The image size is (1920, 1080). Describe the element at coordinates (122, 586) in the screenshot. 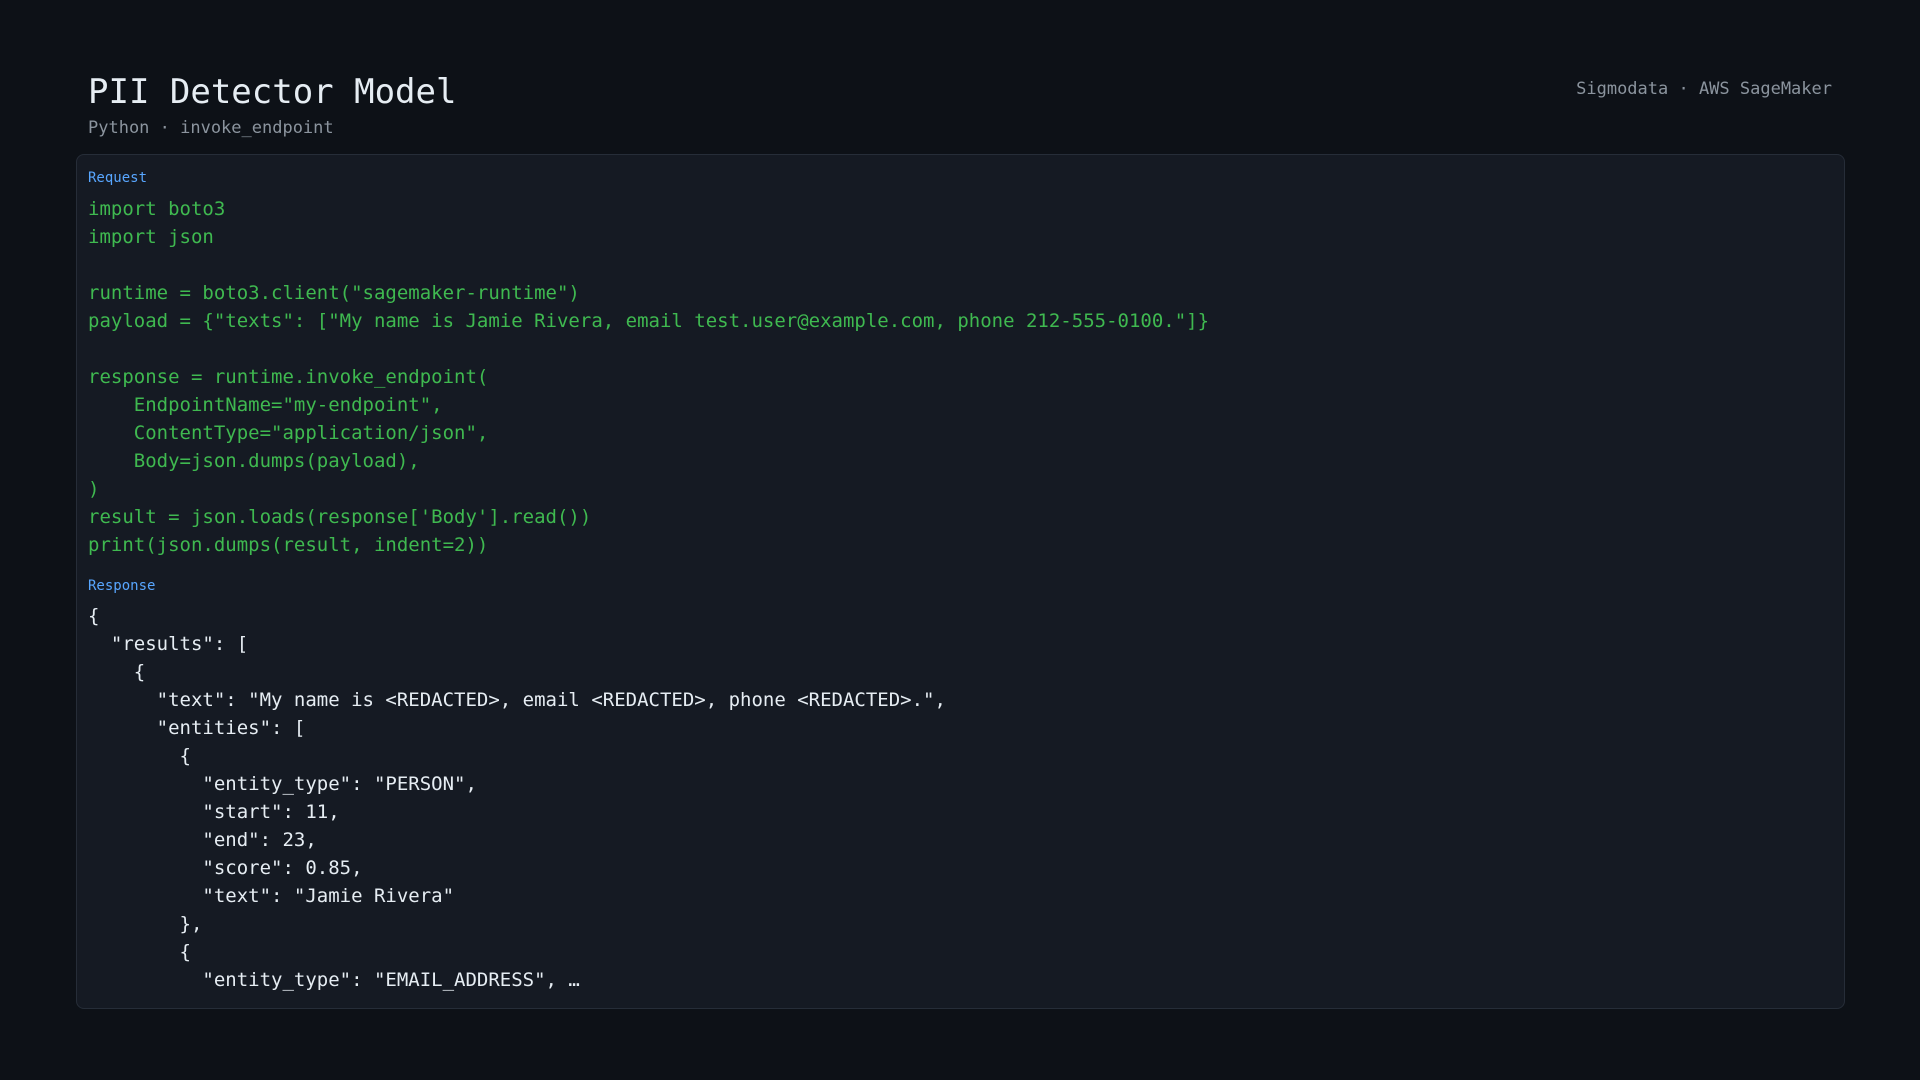

I see `response-label: Response` at that location.